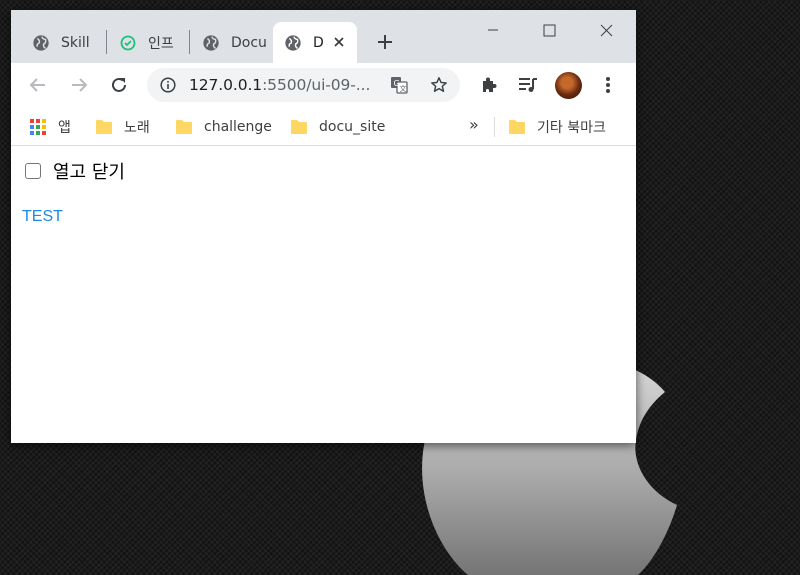 This screenshot has width=800, height=575. Describe the element at coordinates (33, 171) in the screenshot. I see `toggle-checkbox` at that location.